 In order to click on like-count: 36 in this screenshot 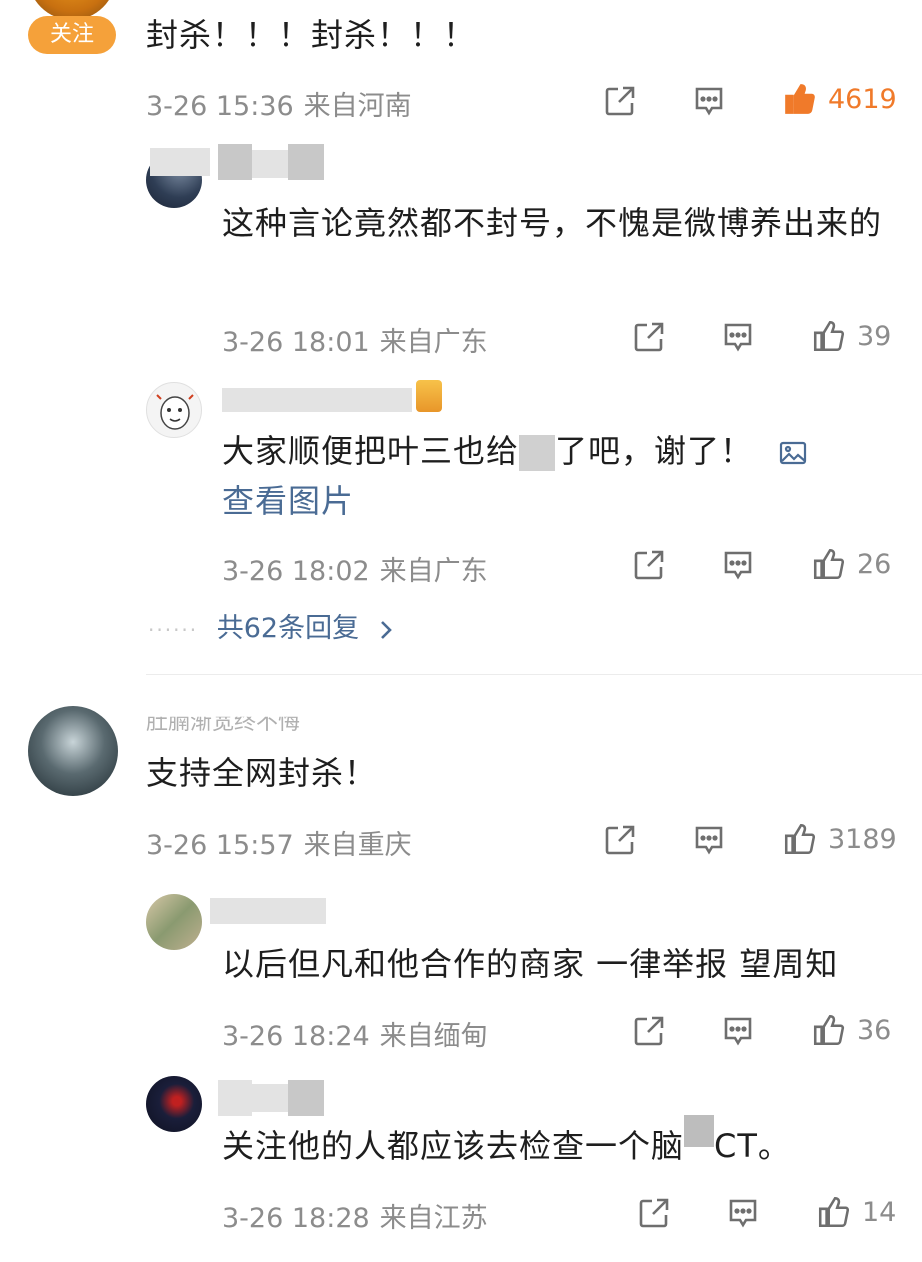, I will do `click(874, 1030)`.